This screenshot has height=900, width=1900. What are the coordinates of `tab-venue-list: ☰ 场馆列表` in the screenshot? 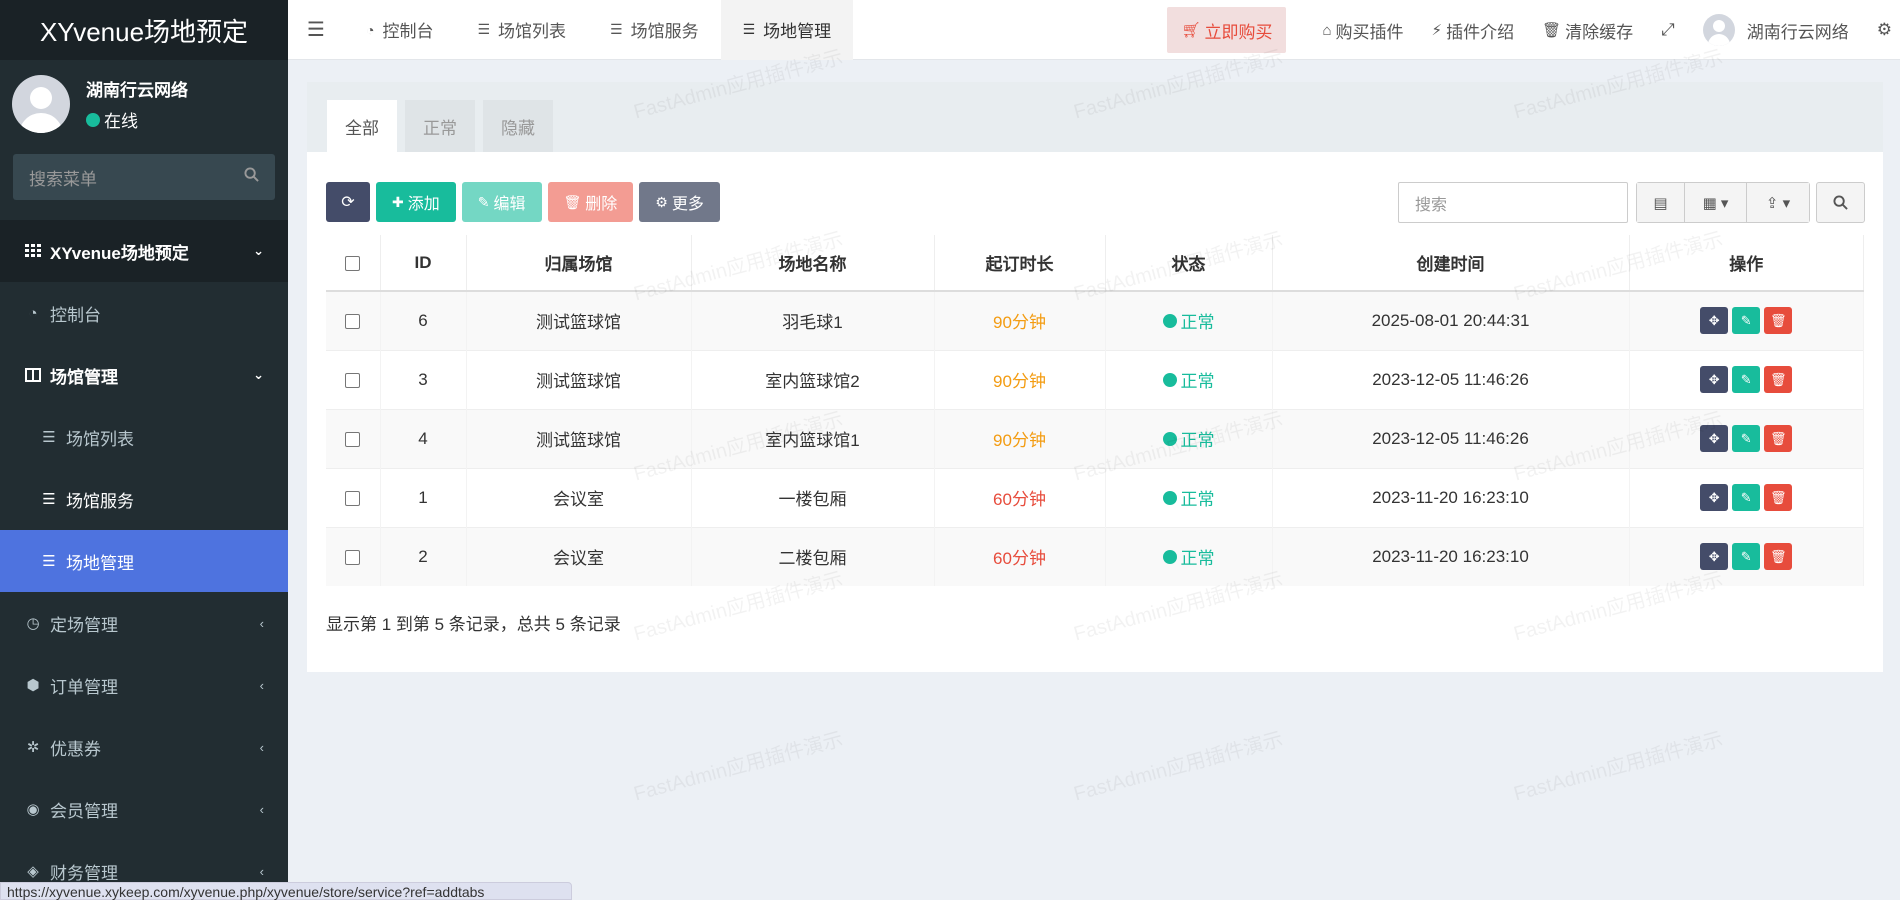 It's located at (521, 30).